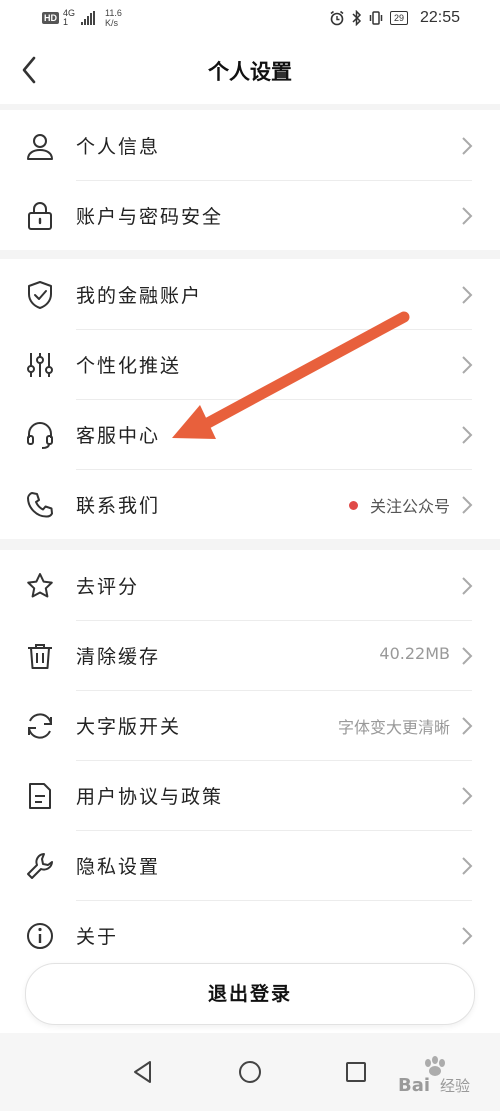 This screenshot has width=500, height=1111. I want to click on network-speed-unit: K/s, so click(112, 23).